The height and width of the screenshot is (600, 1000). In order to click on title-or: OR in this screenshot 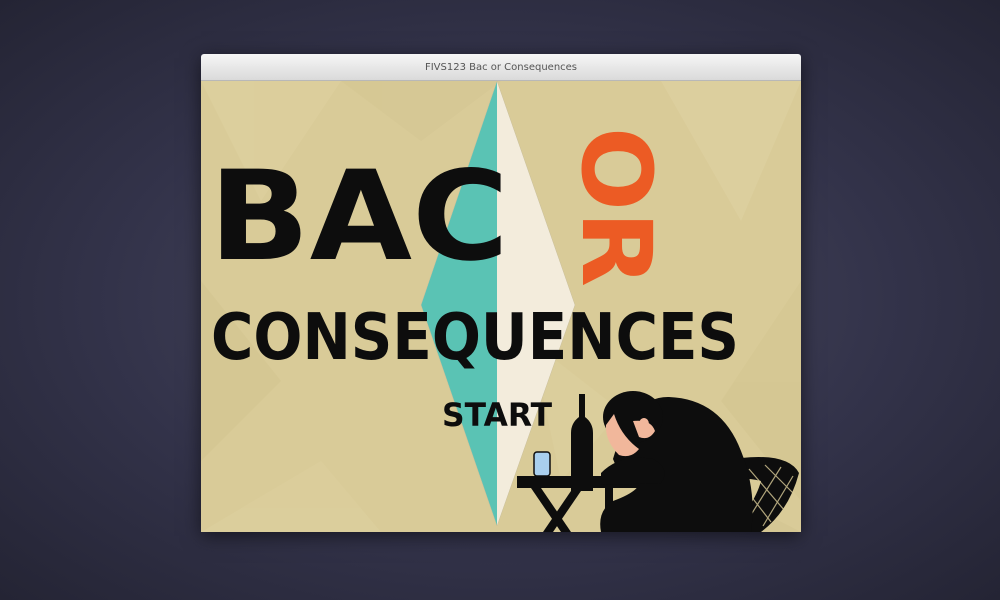, I will do `click(616, 207)`.